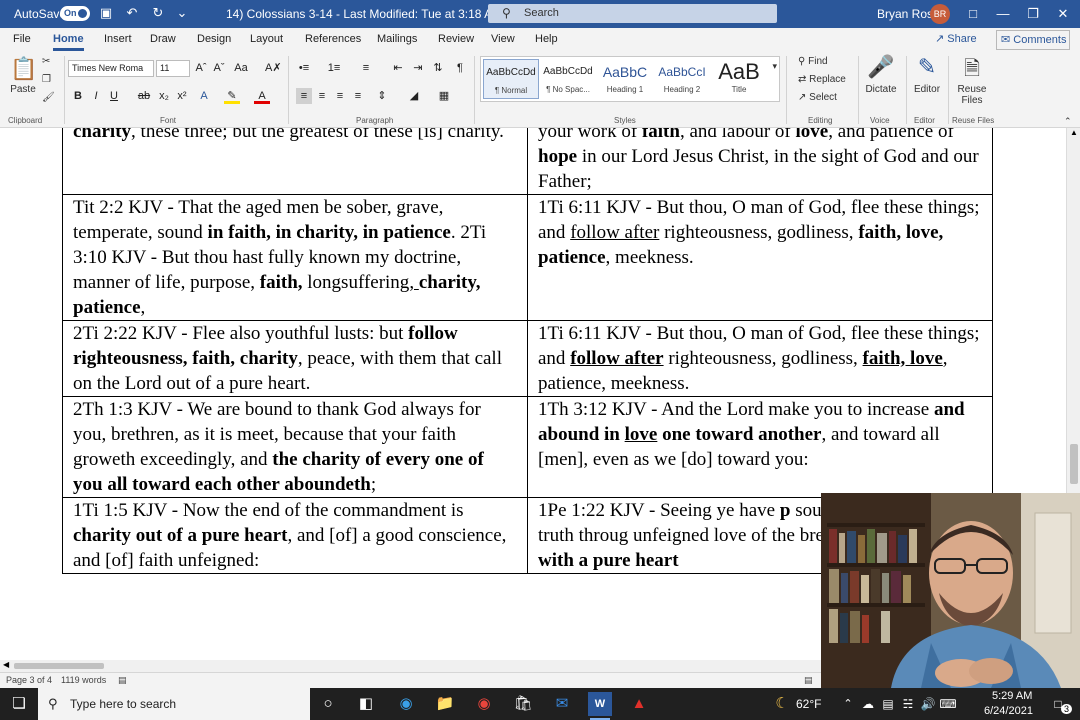  Describe the element at coordinates (1074, 464) in the screenshot. I see `vertical-scroll-thumb` at that location.